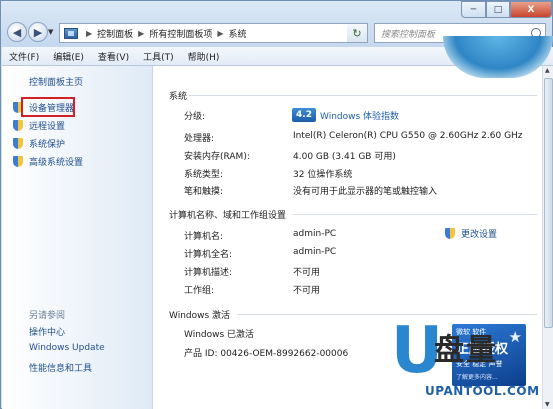 The width and height of the screenshot is (553, 409). What do you see at coordinates (204, 237) in the screenshot?
I see `computer-name-label: 计算机名:` at bounding box center [204, 237].